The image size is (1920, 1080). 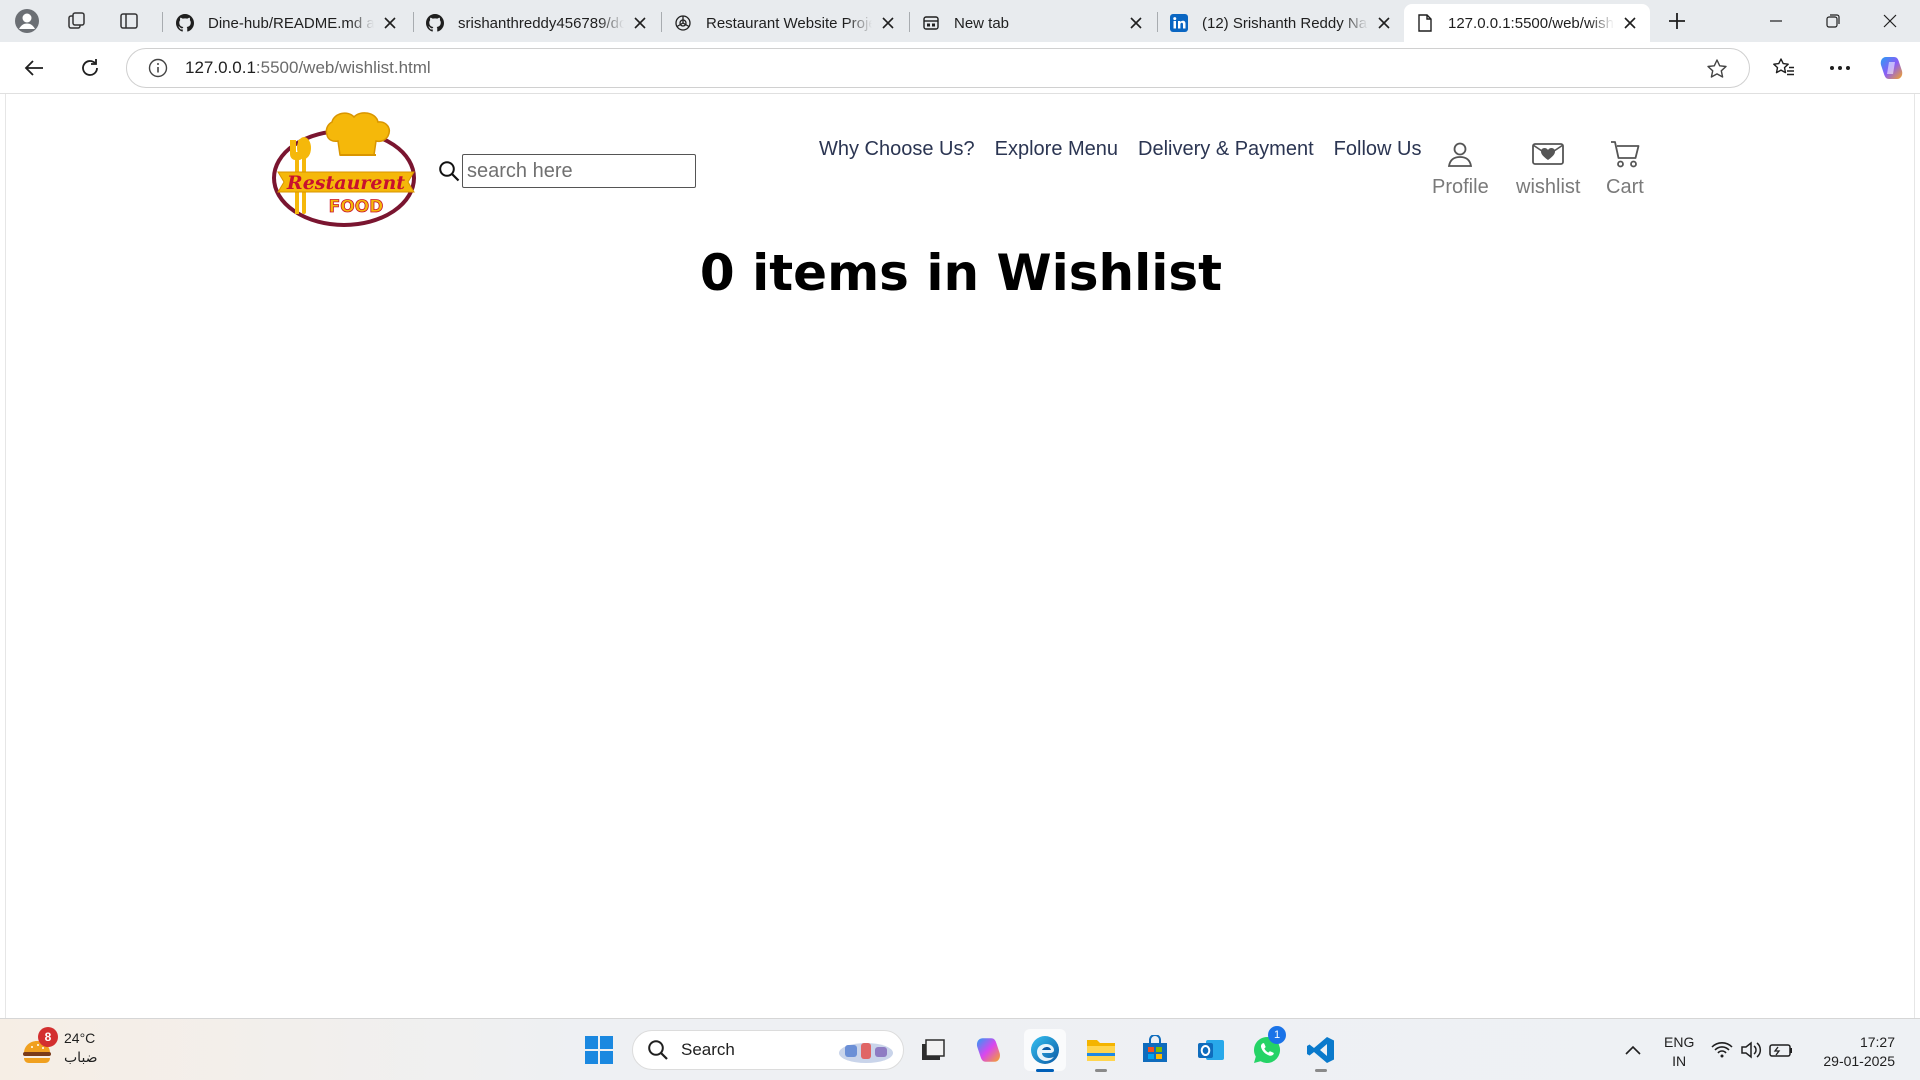 I want to click on refresh-icon, so click(x=90, y=67).